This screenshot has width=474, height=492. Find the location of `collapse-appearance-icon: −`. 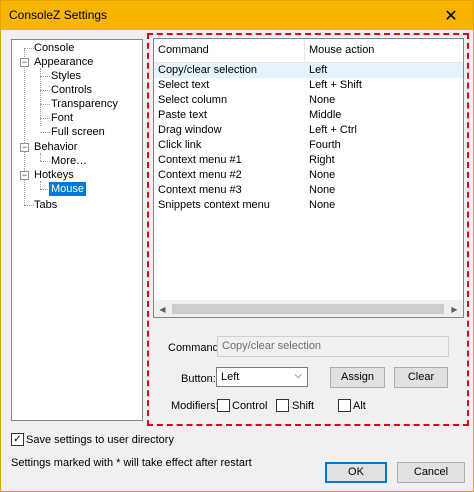

collapse-appearance-icon: − is located at coordinates (24, 62).